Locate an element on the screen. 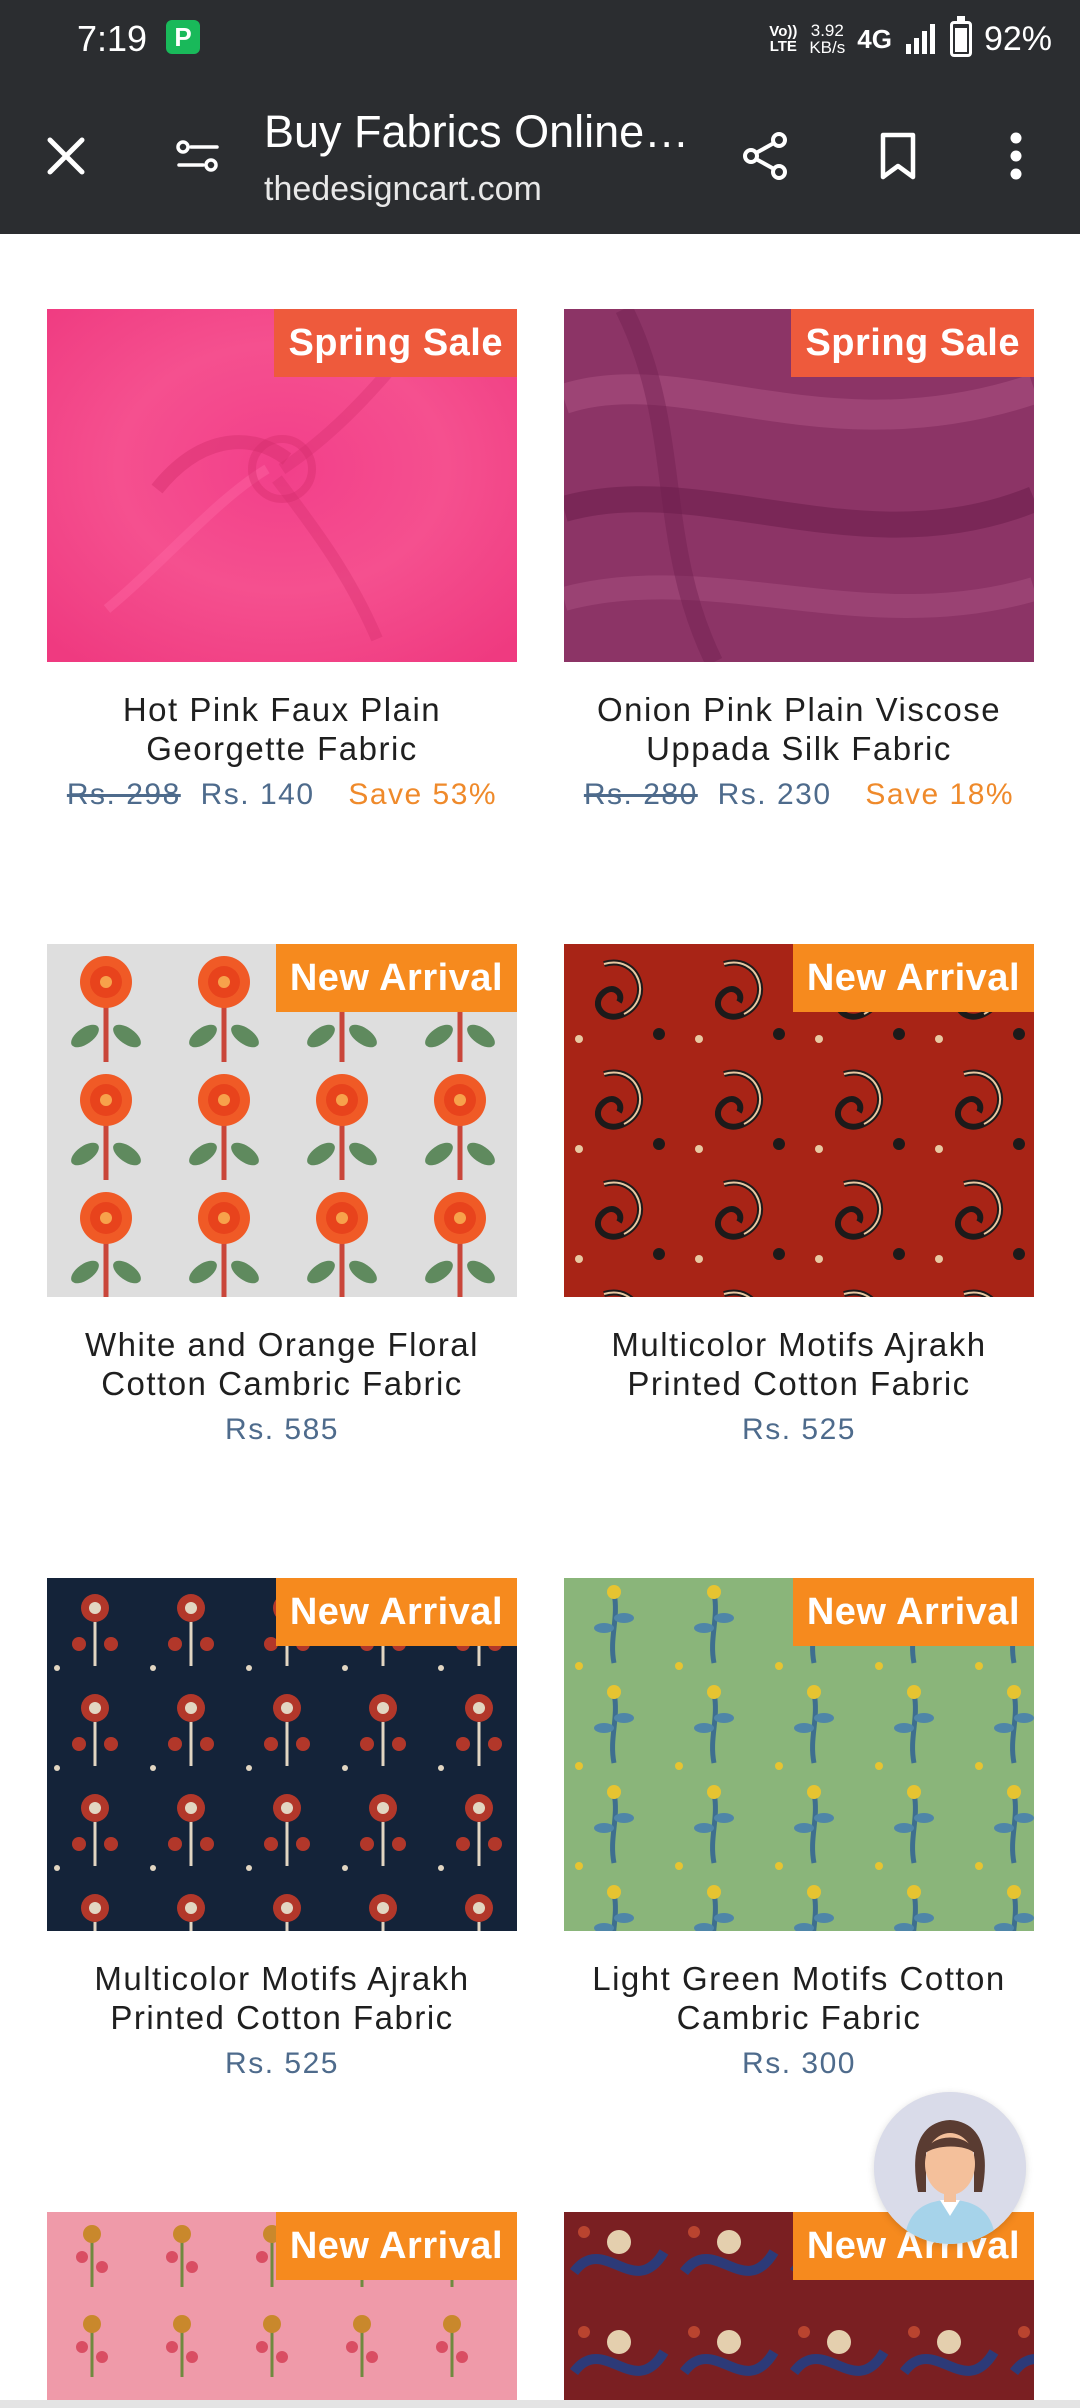 The width and height of the screenshot is (1080, 2408). bookmark-button is located at coordinates (898, 156).